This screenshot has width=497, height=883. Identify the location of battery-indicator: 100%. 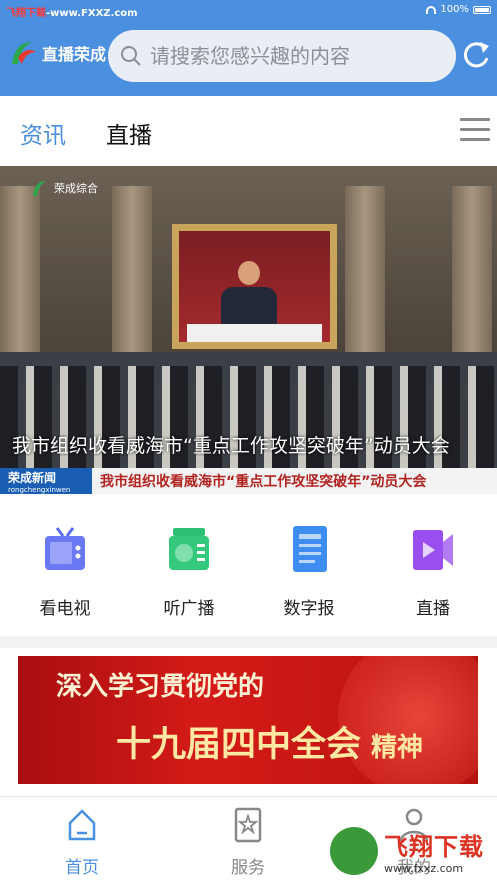
(458, 9).